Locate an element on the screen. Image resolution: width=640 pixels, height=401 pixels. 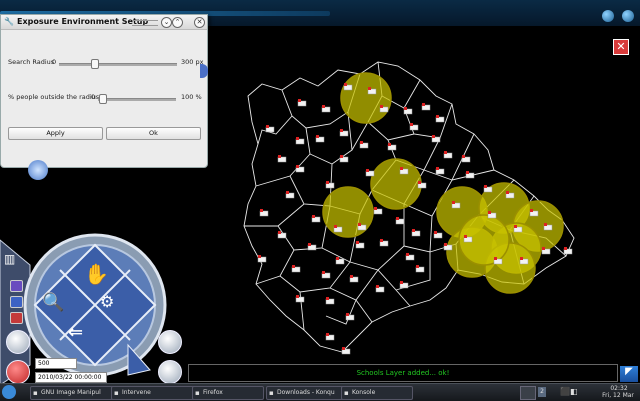
task-firefox: ▪ Firefox is located at coordinates (228, 393).